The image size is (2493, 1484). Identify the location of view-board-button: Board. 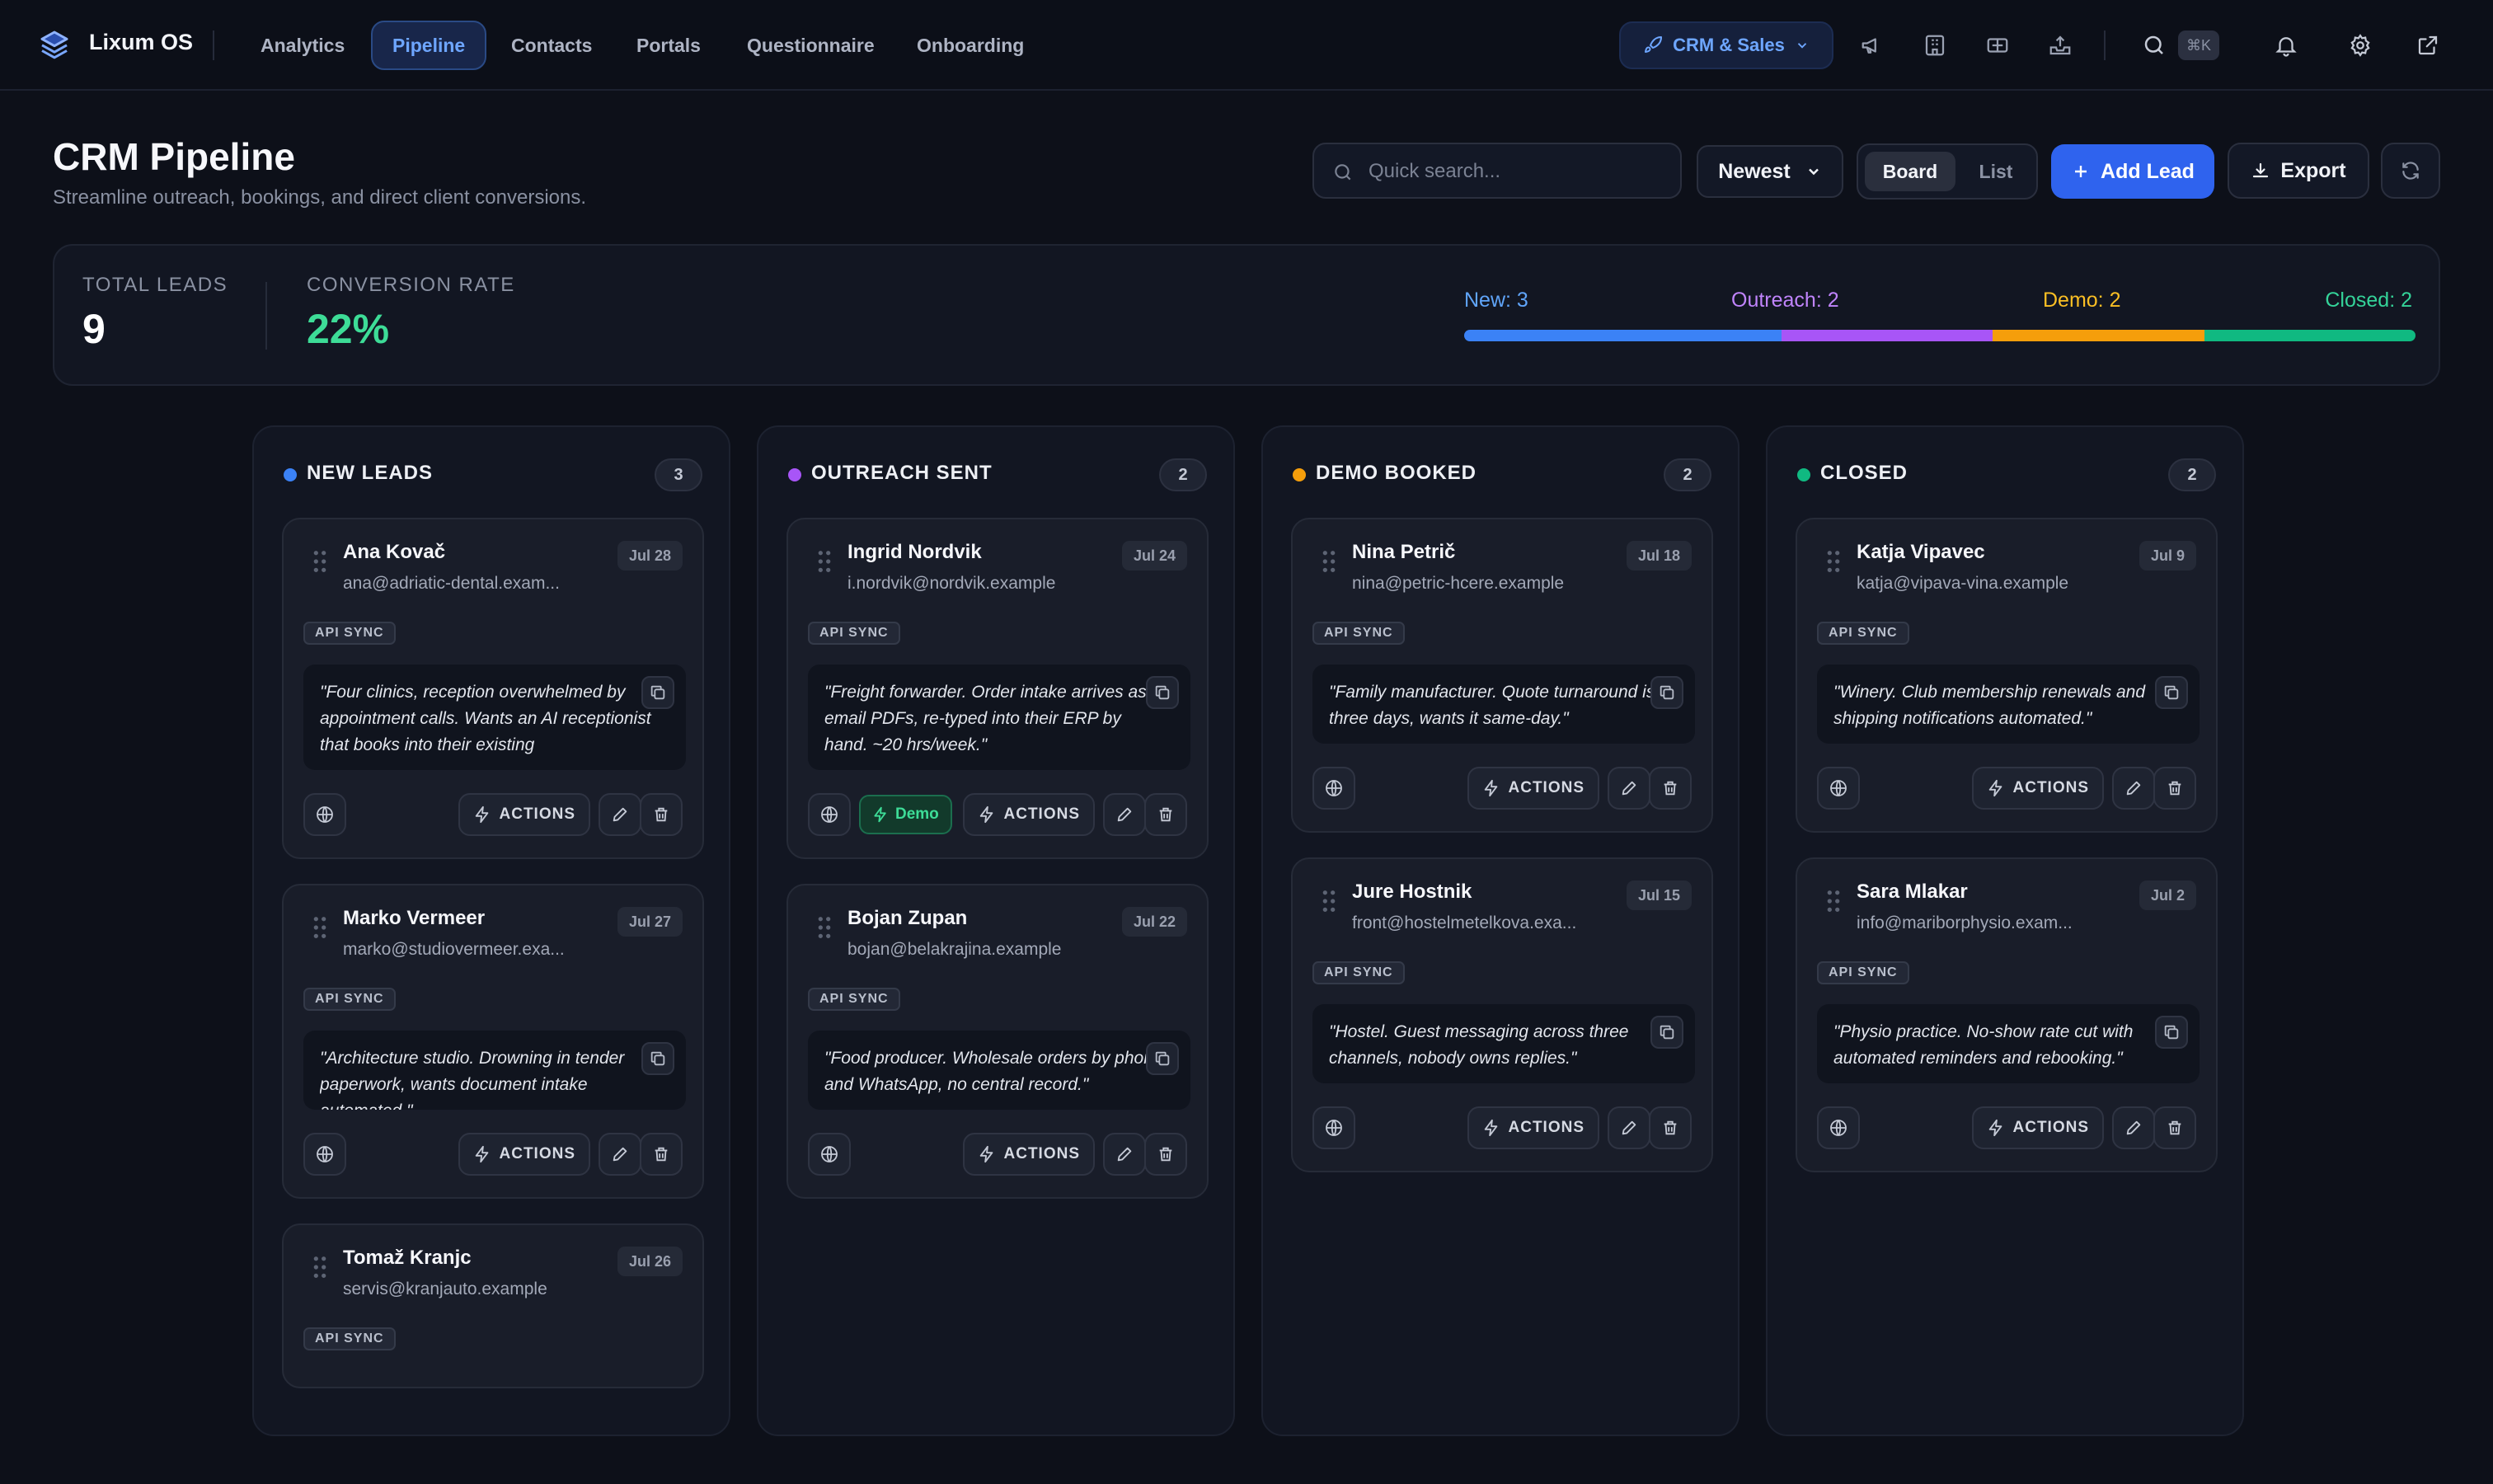
(1910, 171).